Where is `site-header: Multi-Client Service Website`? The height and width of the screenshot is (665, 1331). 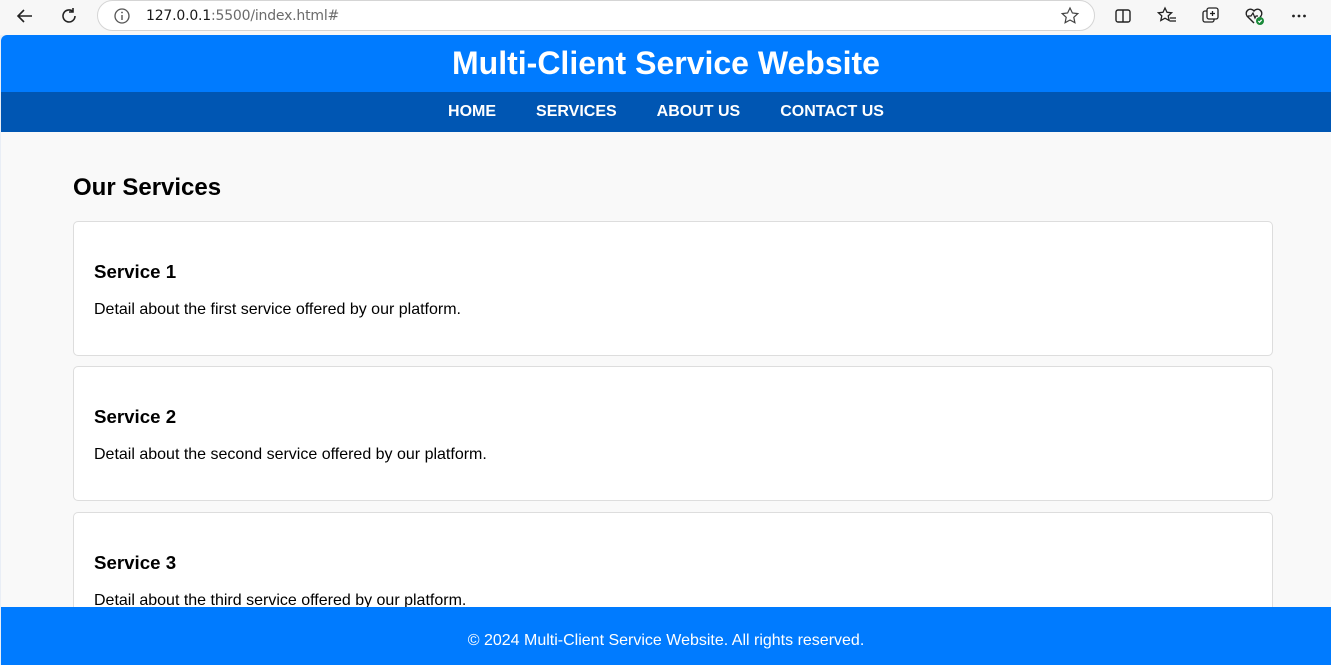 site-header: Multi-Client Service Website is located at coordinates (666, 63).